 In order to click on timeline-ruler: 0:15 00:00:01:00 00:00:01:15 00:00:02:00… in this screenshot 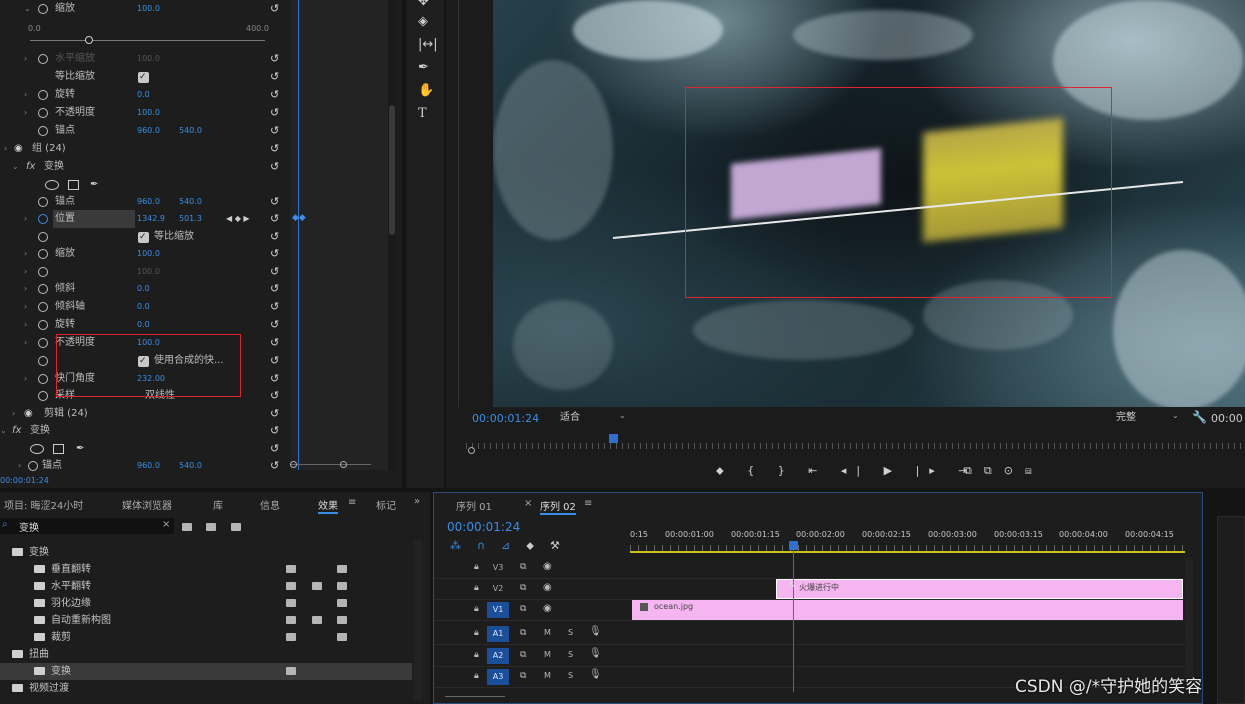, I will do `click(907, 536)`.